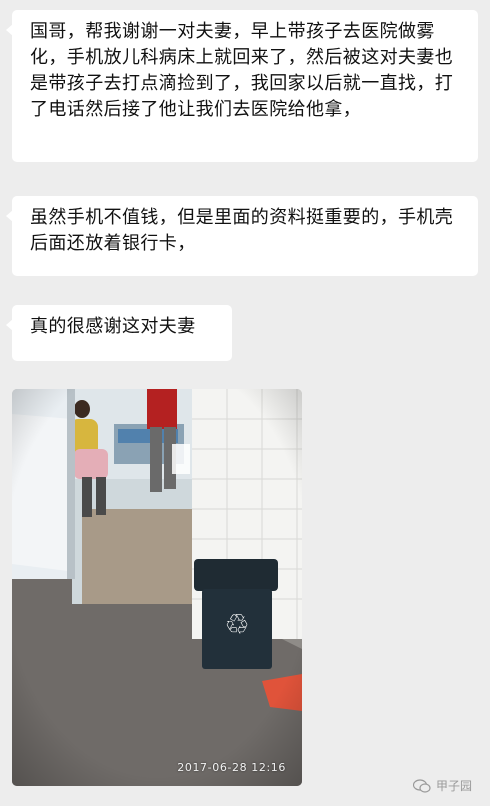 This screenshot has height=806, width=490. I want to click on message-bubble: 虽然手机不值钱，但是里面的资料挺重要的，手机壳后面还放着银行卡，, so click(242, 236).